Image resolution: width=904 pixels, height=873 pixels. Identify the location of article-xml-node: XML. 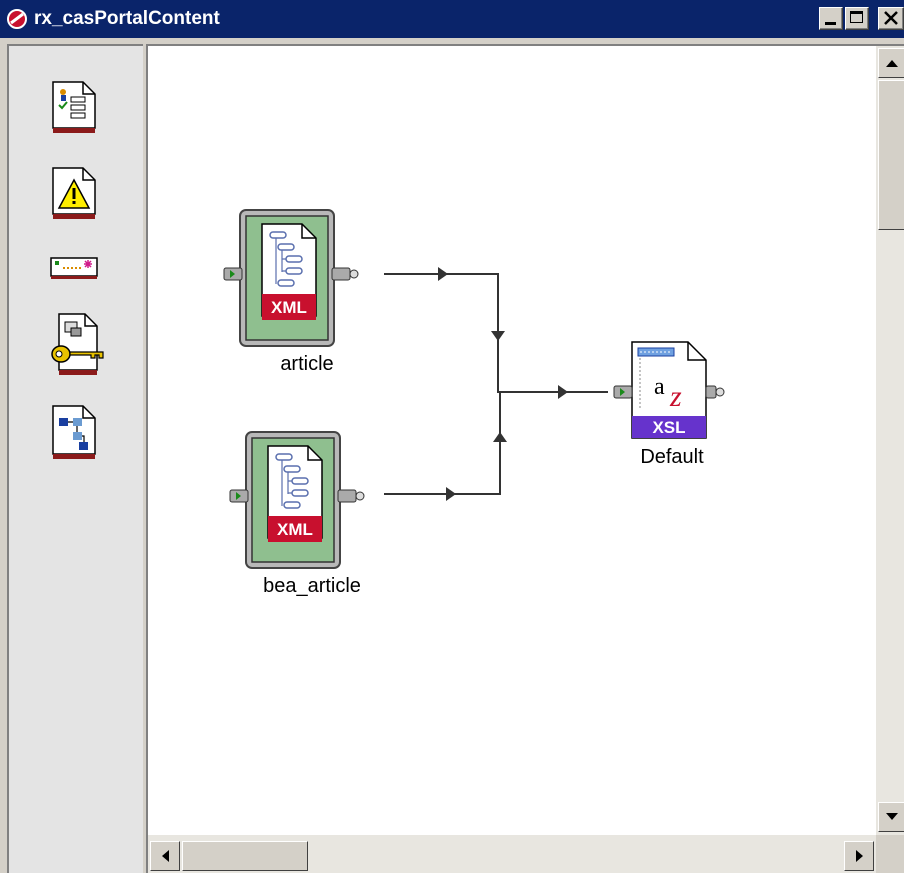
(308, 279).